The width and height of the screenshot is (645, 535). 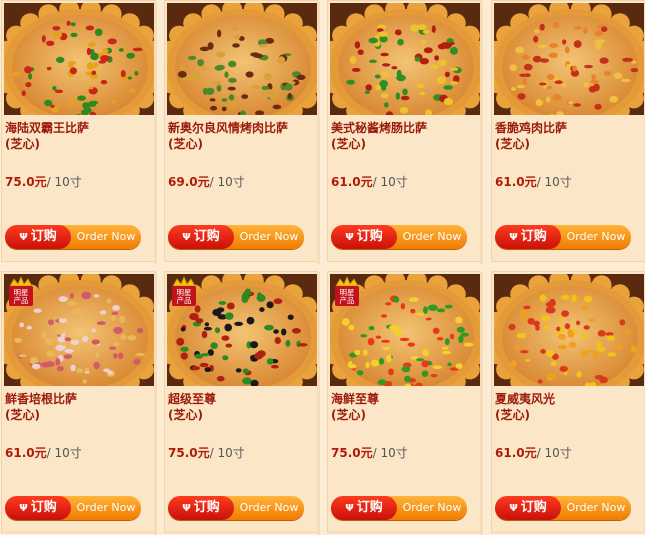 What do you see at coordinates (206, 182) in the screenshot?
I see `product-price: 69.0元/ 10寸` at bounding box center [206, 182].